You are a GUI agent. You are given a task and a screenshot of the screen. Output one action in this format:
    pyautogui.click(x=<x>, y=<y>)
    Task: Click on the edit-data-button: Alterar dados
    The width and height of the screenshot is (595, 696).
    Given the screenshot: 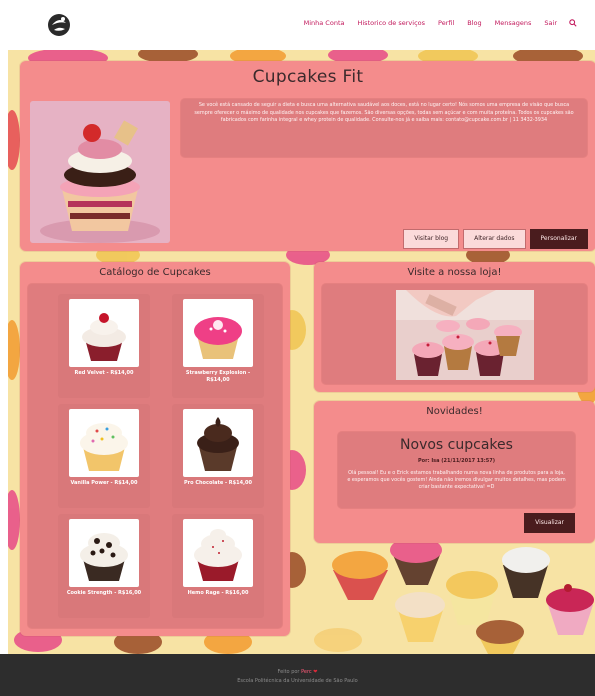 What is the action you would take?
    pyautogui.click(x=494, y=239)
    